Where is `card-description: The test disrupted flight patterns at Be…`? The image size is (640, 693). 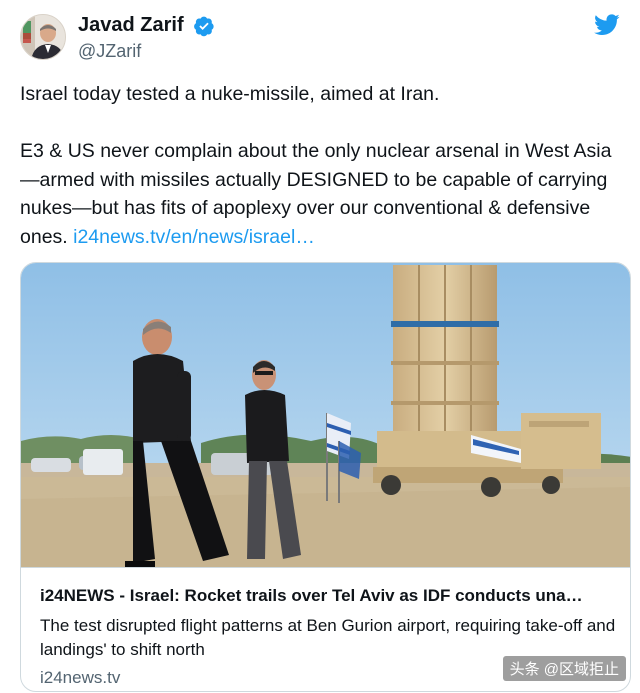
card-description: The test disrupted flight patterns at Be… is located at coordinates (328, 637).